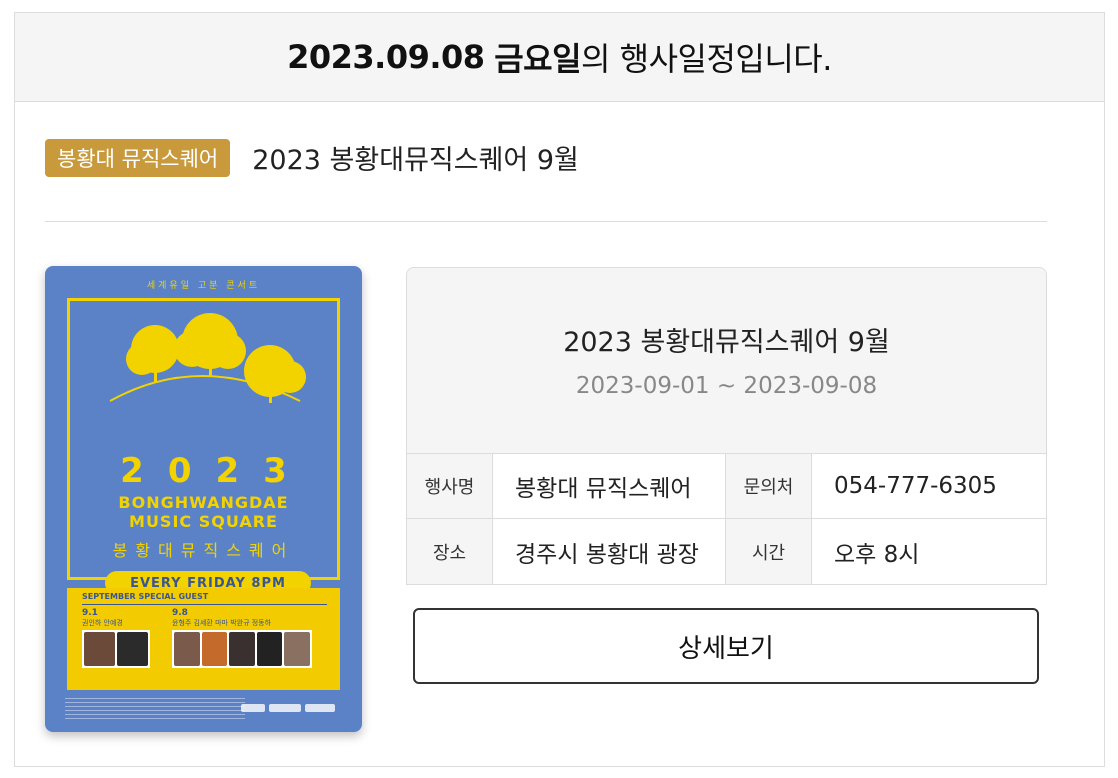 This screenshot has width=1118, height=778. I want to click on info-table-row-2: 장소 경주시 봉황대 광장 시간 오후 8시, so click(726, 551).